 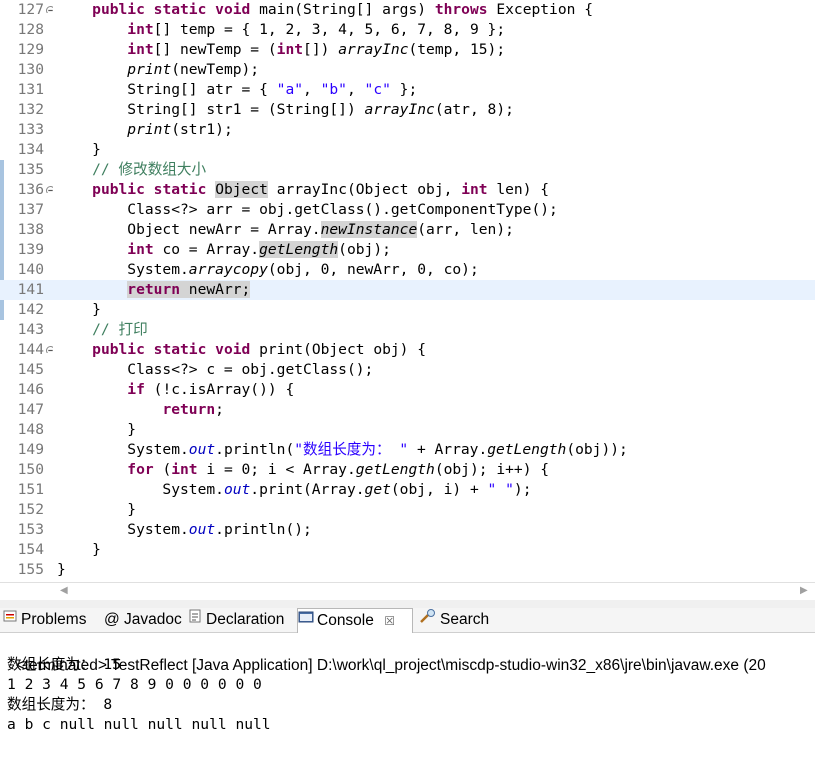 I want to click on code-line: 154 }, so click(x=407, y=550).